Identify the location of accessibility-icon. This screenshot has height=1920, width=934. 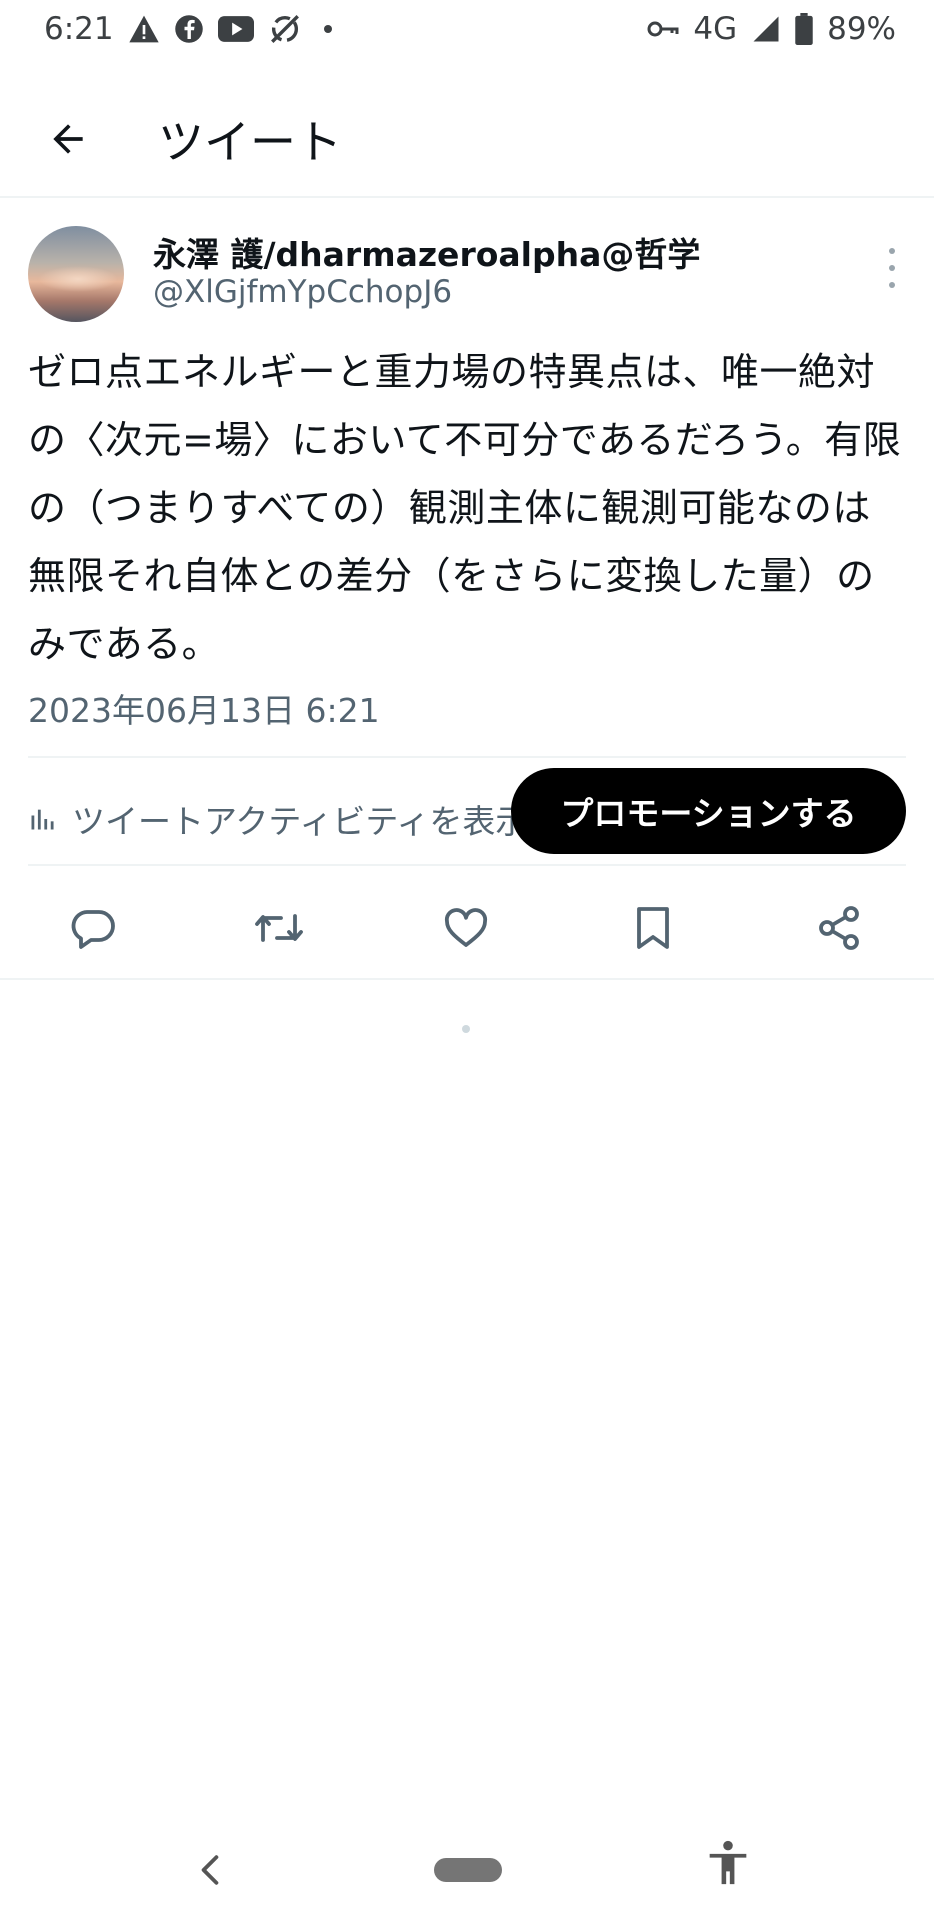
(728, 1862).